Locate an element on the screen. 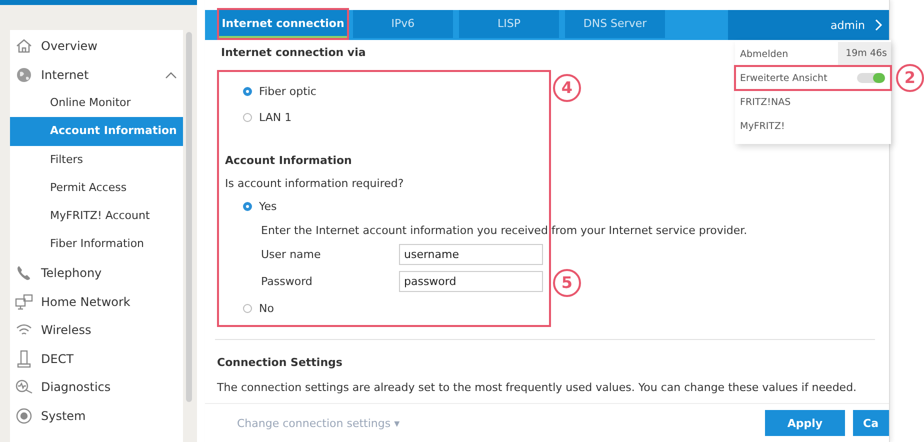 The width and height of the screenshot is (924, 442). globe-icon is located at coordinates (24, 75).